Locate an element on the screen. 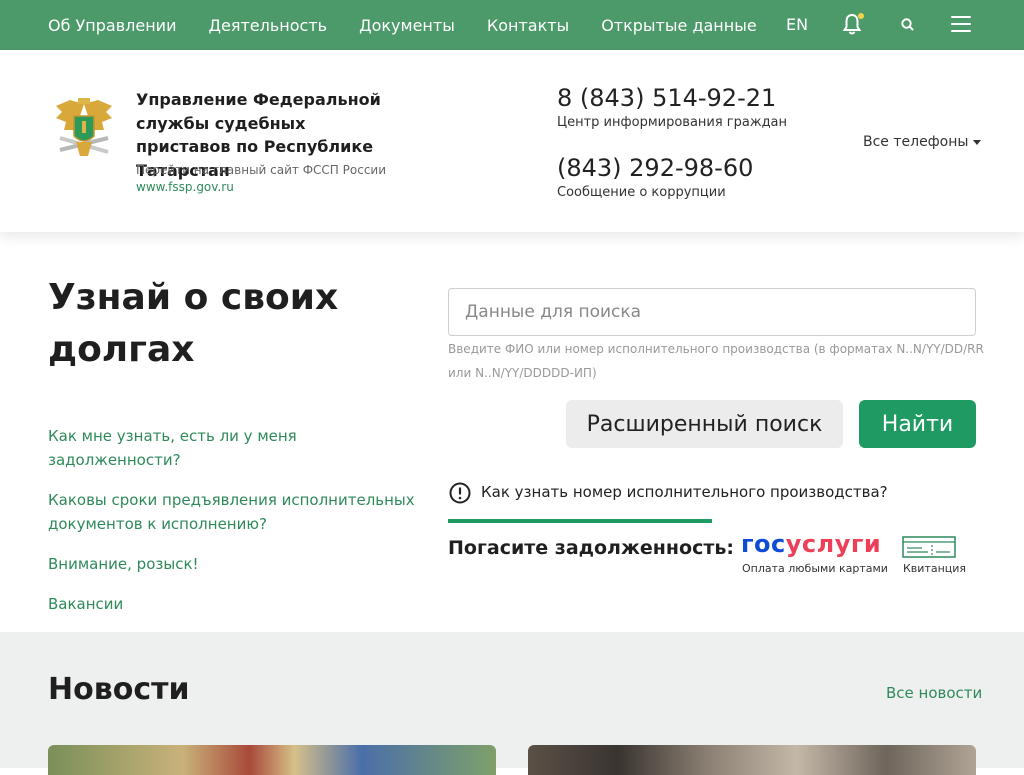 The image size is (1024, 775). search-icon is located at coordinates (908, 25).